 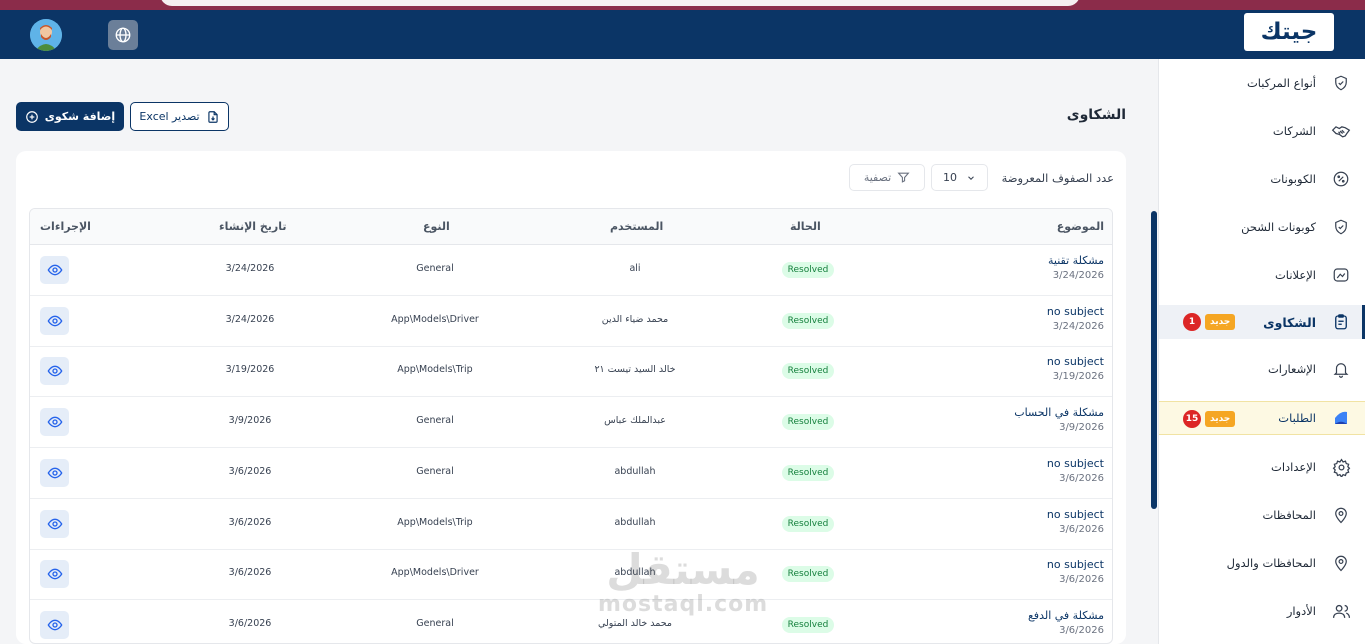 I want to click on language-button, so click(x=123, y=35).